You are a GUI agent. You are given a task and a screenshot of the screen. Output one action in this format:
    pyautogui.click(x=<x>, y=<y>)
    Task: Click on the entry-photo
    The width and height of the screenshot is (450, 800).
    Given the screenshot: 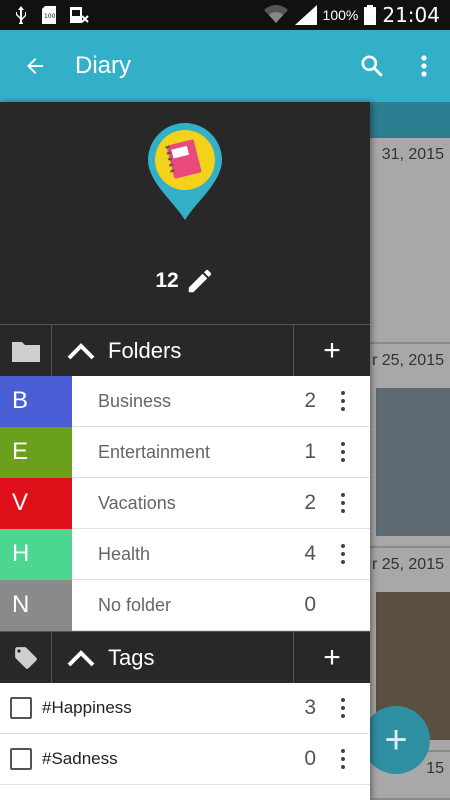 What is the action you would take?
    pyautogui.click(x=413, y=462)
    